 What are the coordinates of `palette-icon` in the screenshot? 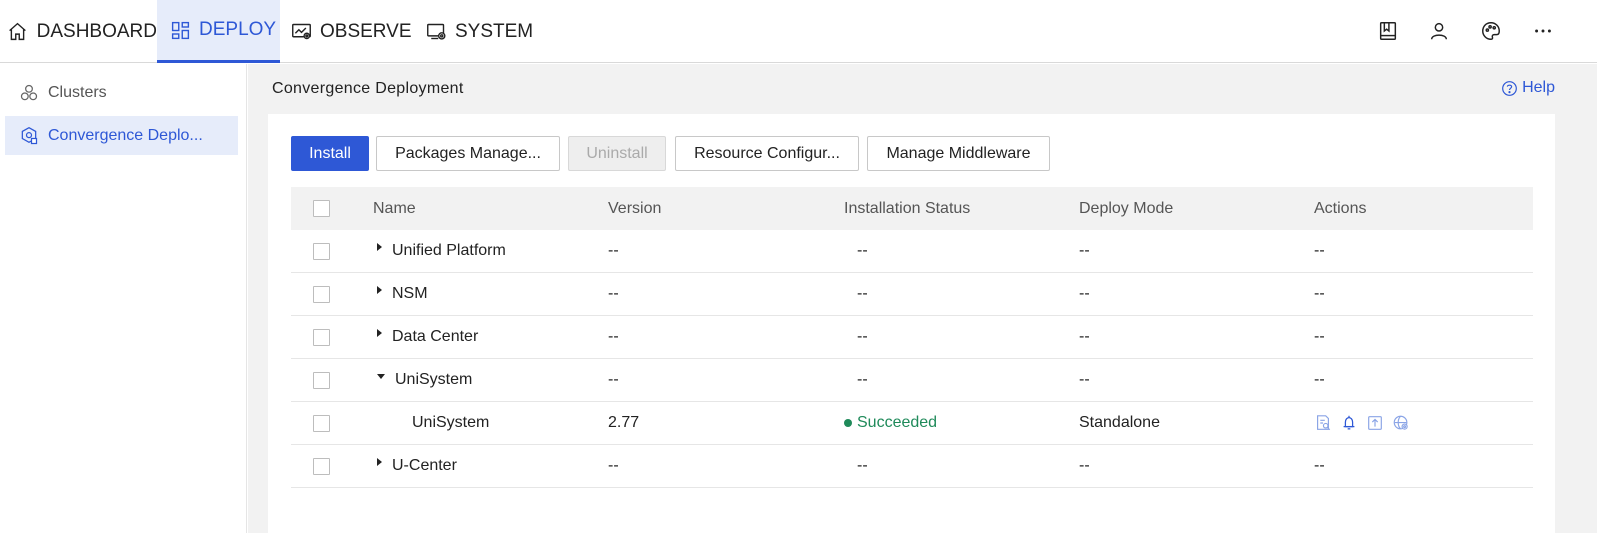 It's located at (1491, 31).